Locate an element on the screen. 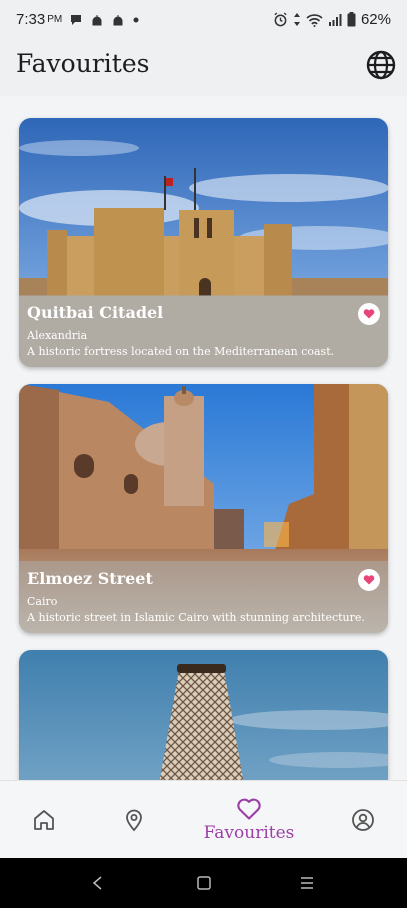 The height and width of the screenshot is (908, 407). page-title: Favourites is located at coordinates (83, 63).